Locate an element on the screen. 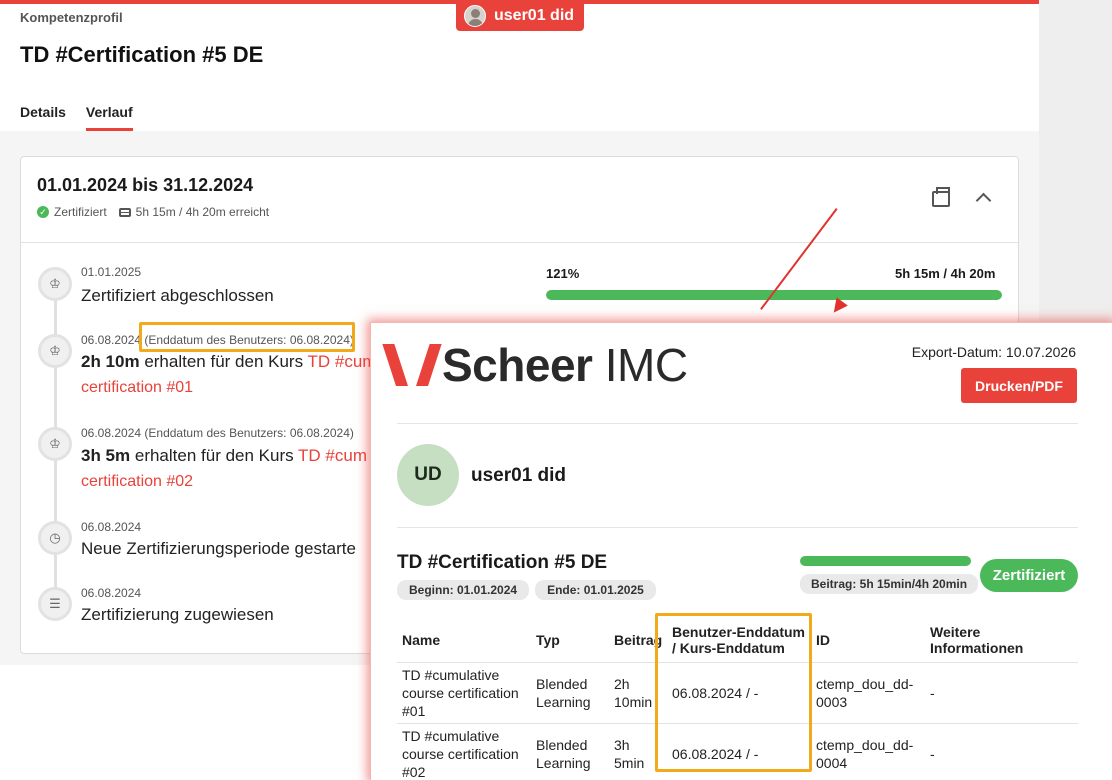 Image resolution: width=1112 pixels, height=780 pixels. user-name: user01 did is located at coordinates (519, 475).